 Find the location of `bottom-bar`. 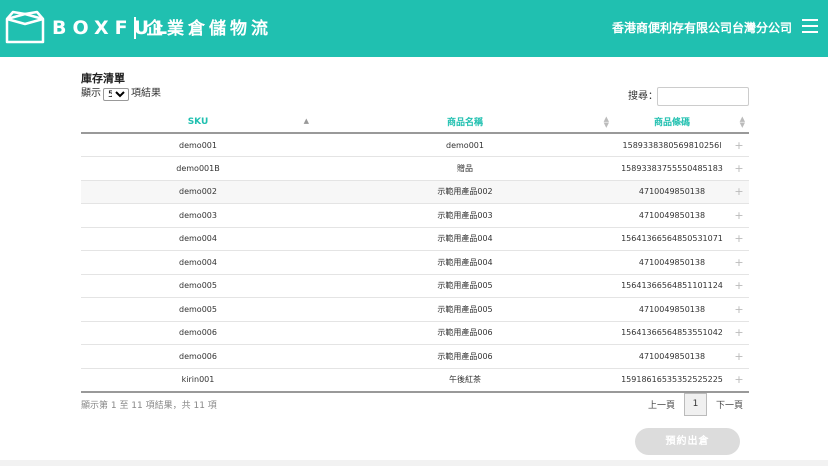

bottom-bar is located at coordinates (414, 463).